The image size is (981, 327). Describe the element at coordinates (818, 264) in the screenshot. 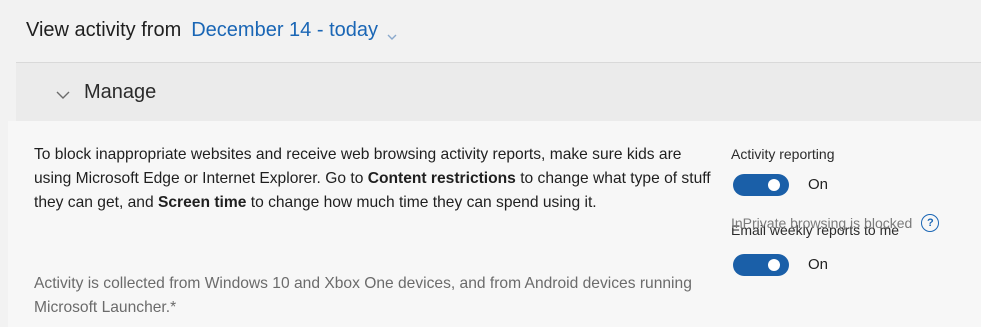

I see `email-reports-state: On` at that location.